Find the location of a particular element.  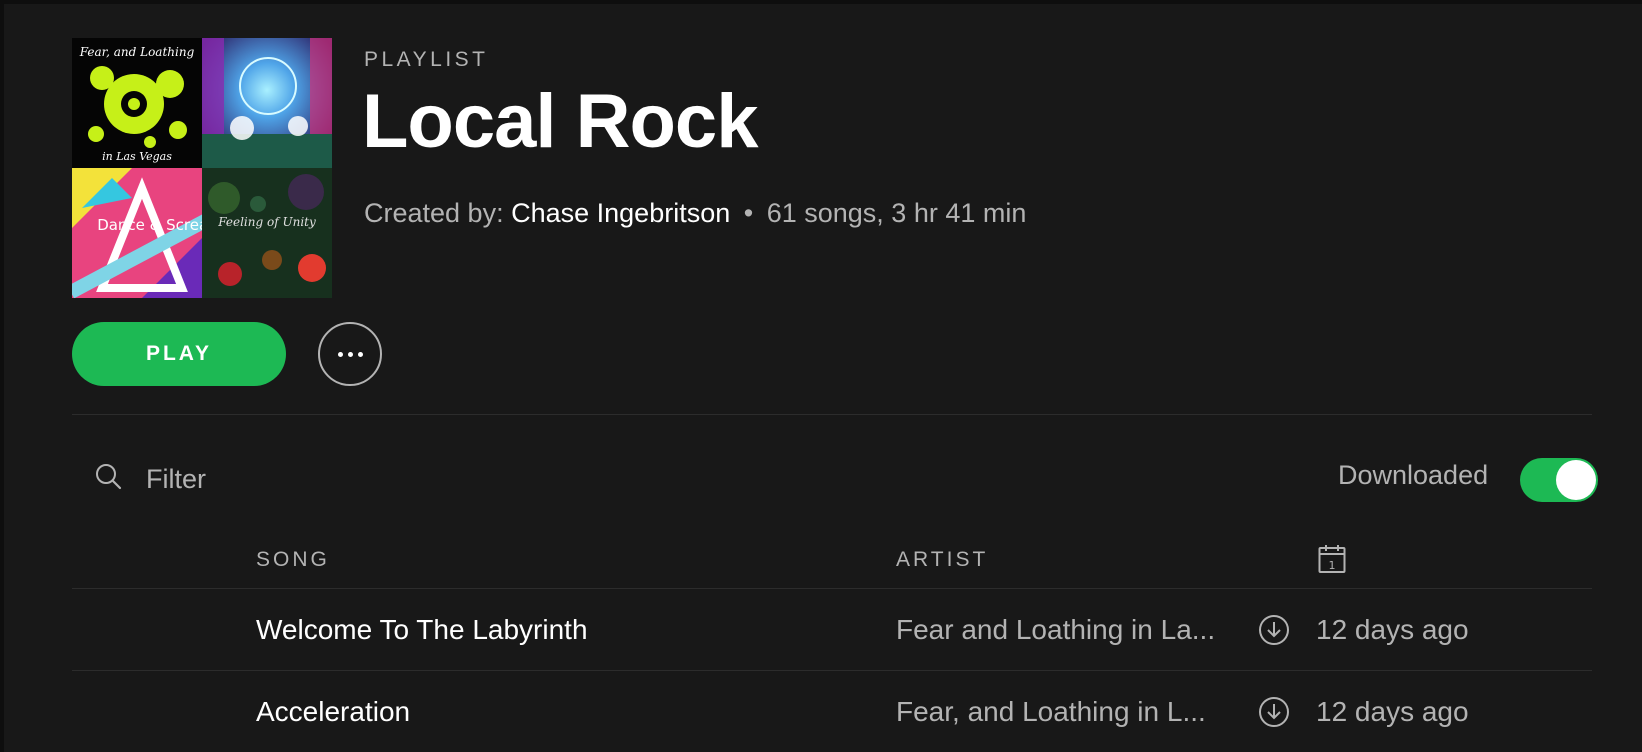

page-title: Local Rock is located at coordinates (560, 121).